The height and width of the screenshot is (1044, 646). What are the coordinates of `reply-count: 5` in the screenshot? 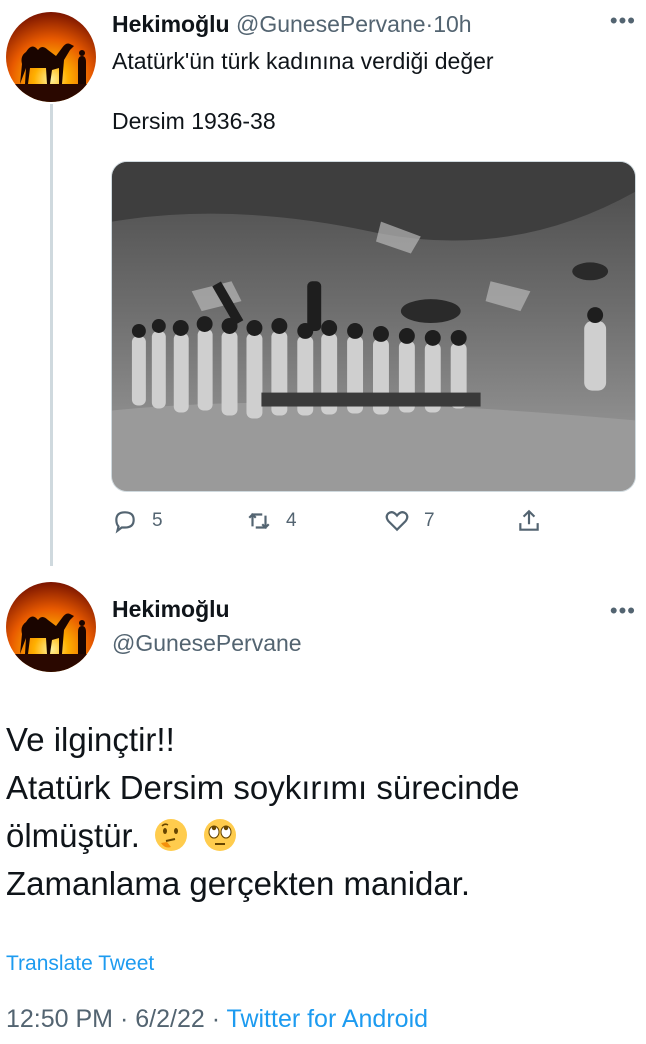 It's located at (157, 520).